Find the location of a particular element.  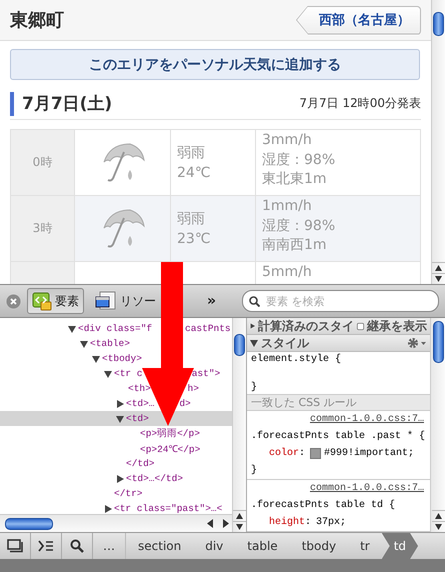

dom-node-row: <p>弱雨</p> is located at coordinates (116, 433).